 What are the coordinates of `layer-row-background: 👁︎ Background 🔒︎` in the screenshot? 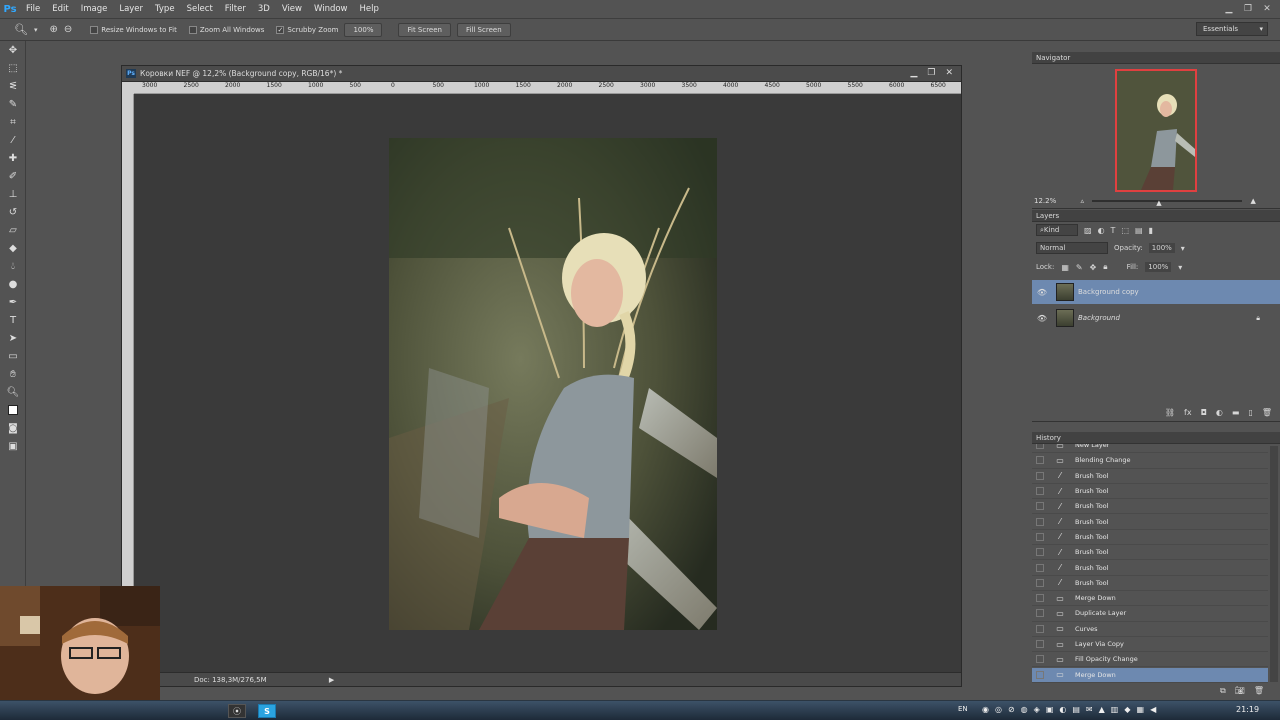 It's located at (1156, 318).